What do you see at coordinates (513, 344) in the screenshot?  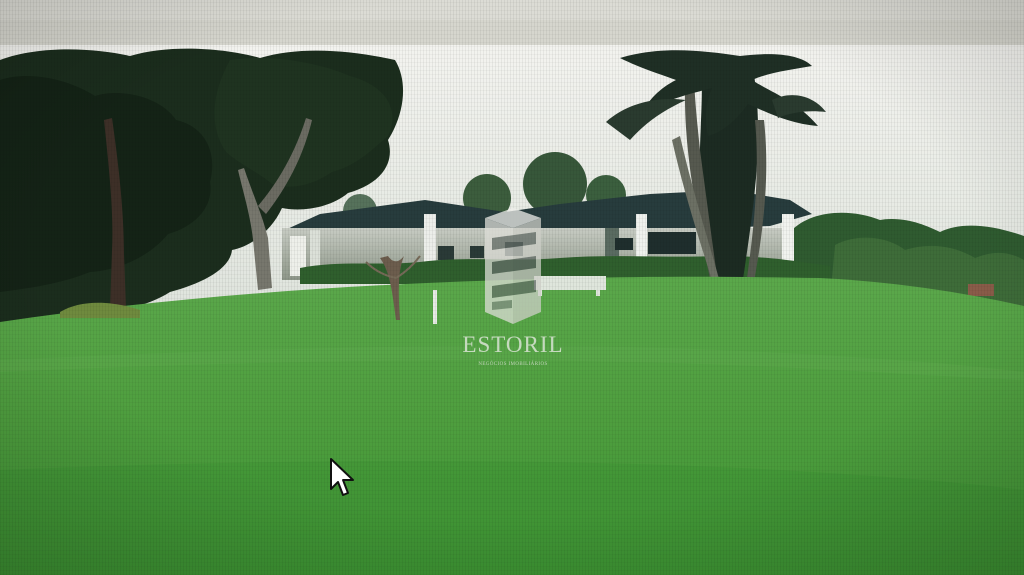 I see `watermark-name: ESTORIL` at bounding box center [513, 344].